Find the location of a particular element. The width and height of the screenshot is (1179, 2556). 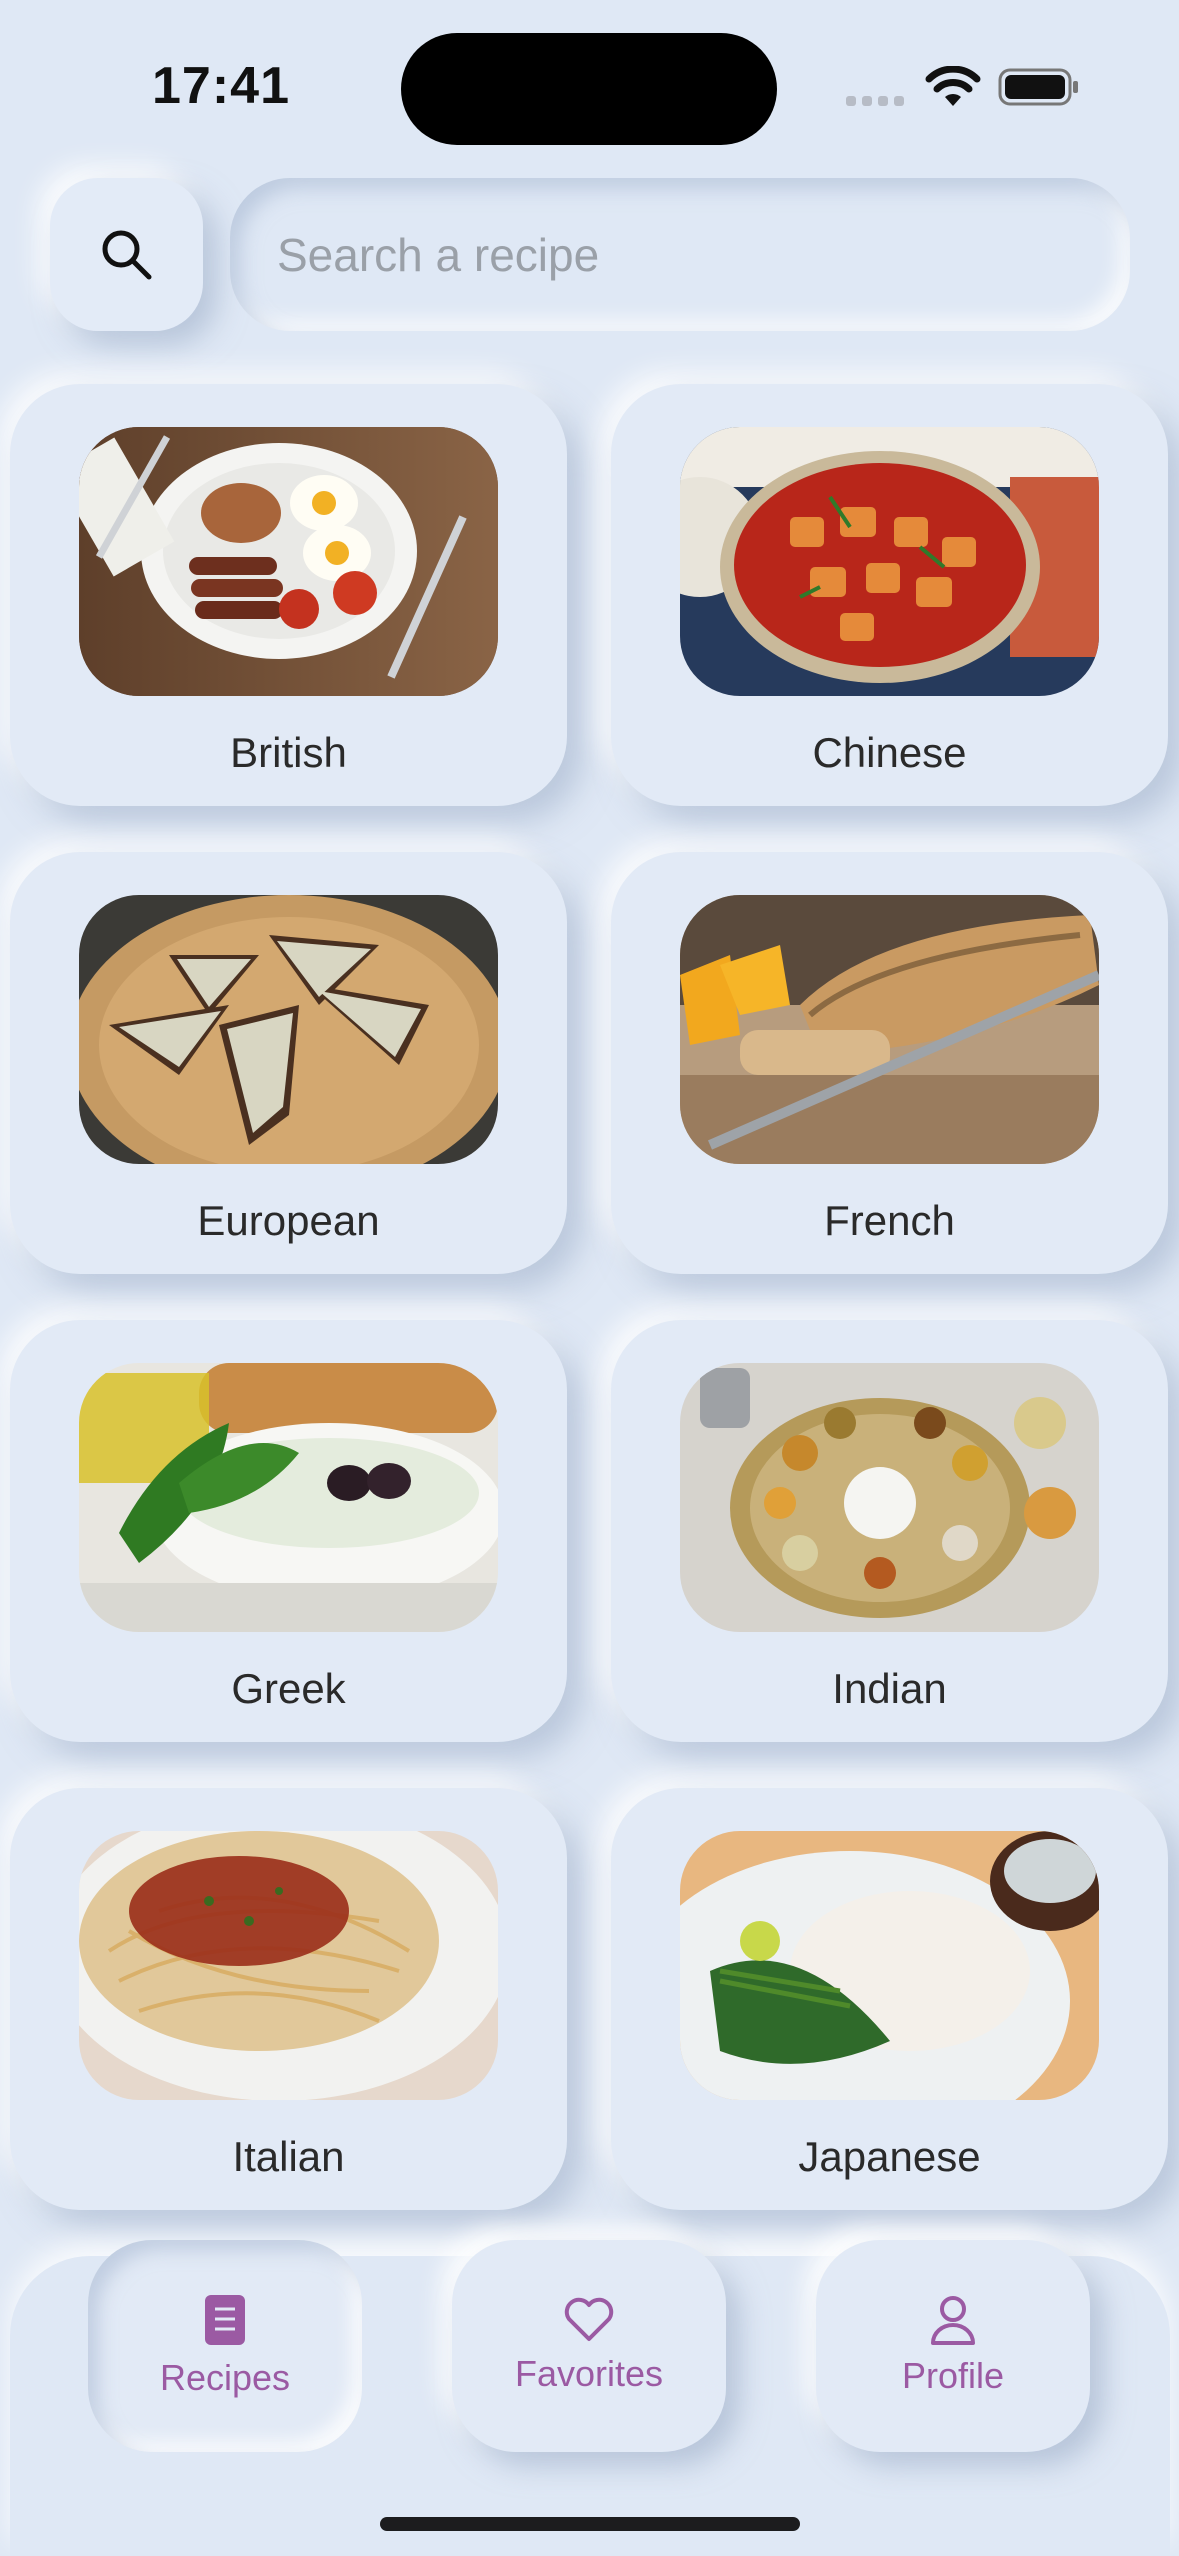

cuisine-card-french: French is located at coordinates (889, 1063).